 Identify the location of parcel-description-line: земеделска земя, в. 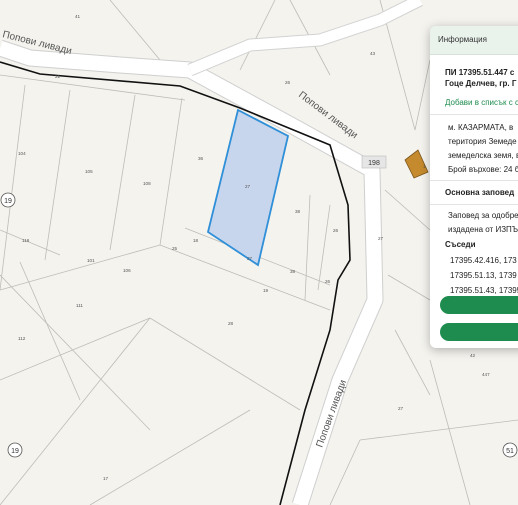
(483, 155).